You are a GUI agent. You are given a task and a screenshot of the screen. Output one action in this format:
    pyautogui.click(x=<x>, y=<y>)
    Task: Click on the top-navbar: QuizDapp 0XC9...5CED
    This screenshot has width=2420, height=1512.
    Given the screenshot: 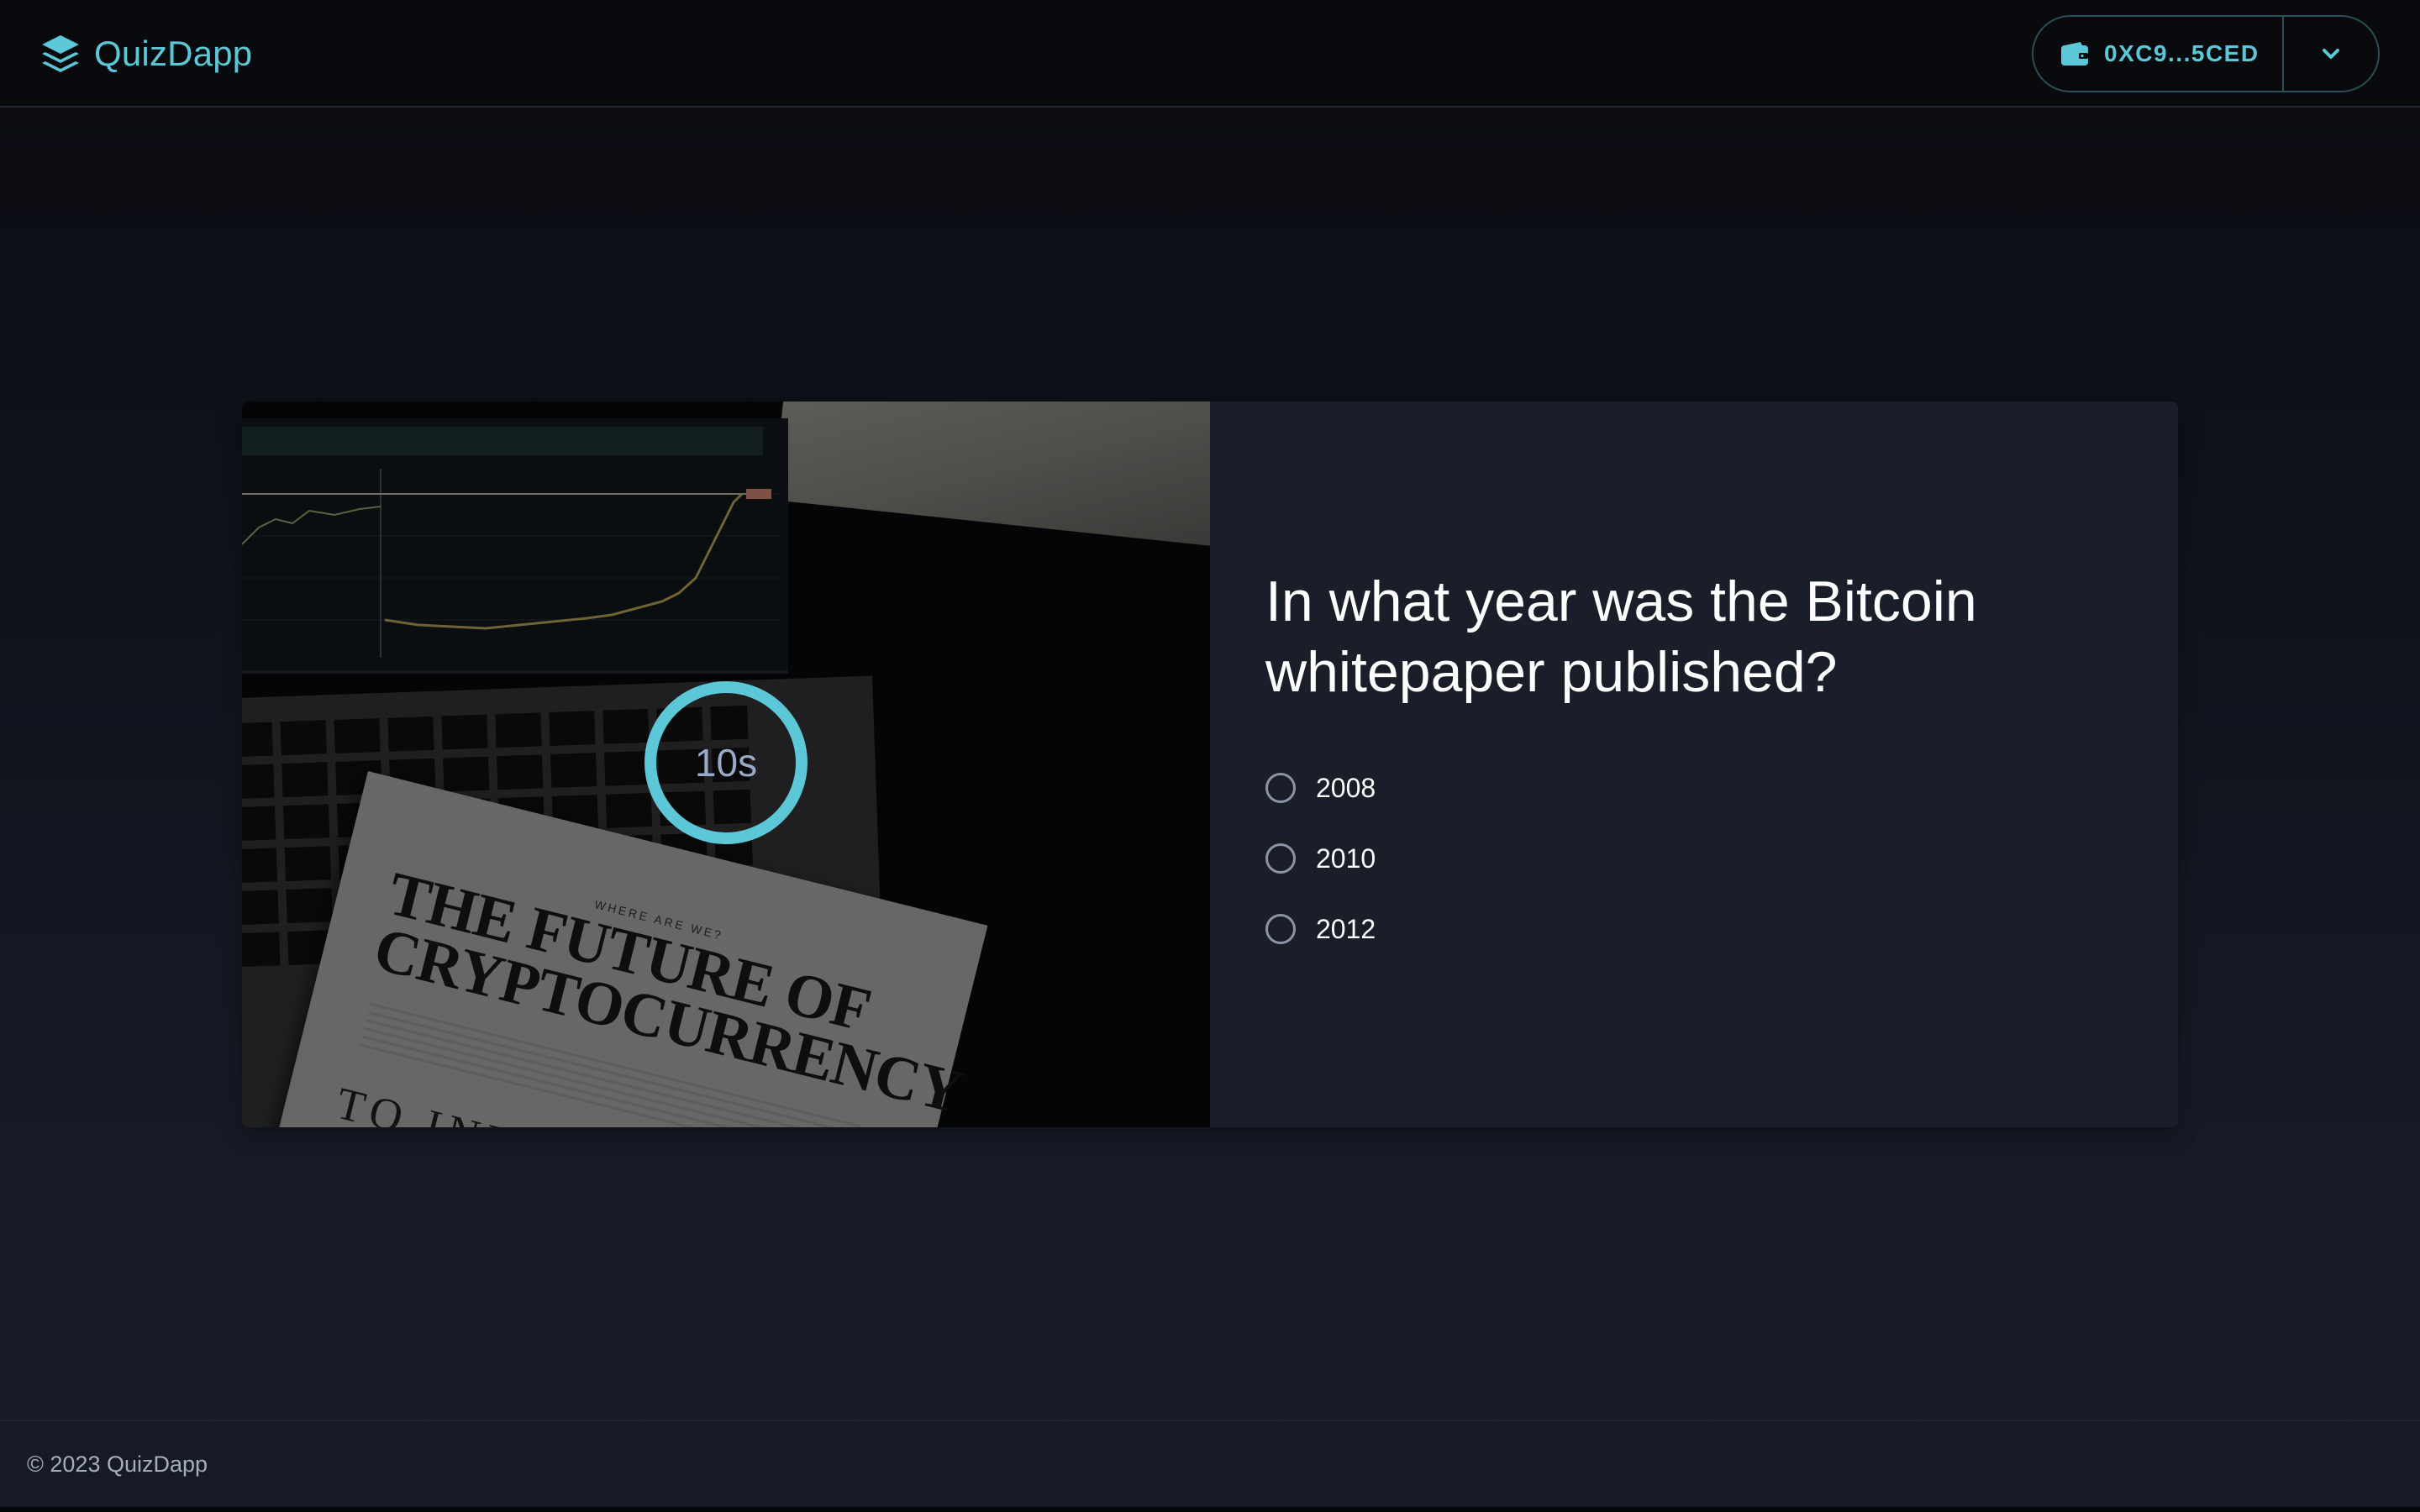 What is the action you would take?
    pyautogui.click(x=1210, y=54)
    